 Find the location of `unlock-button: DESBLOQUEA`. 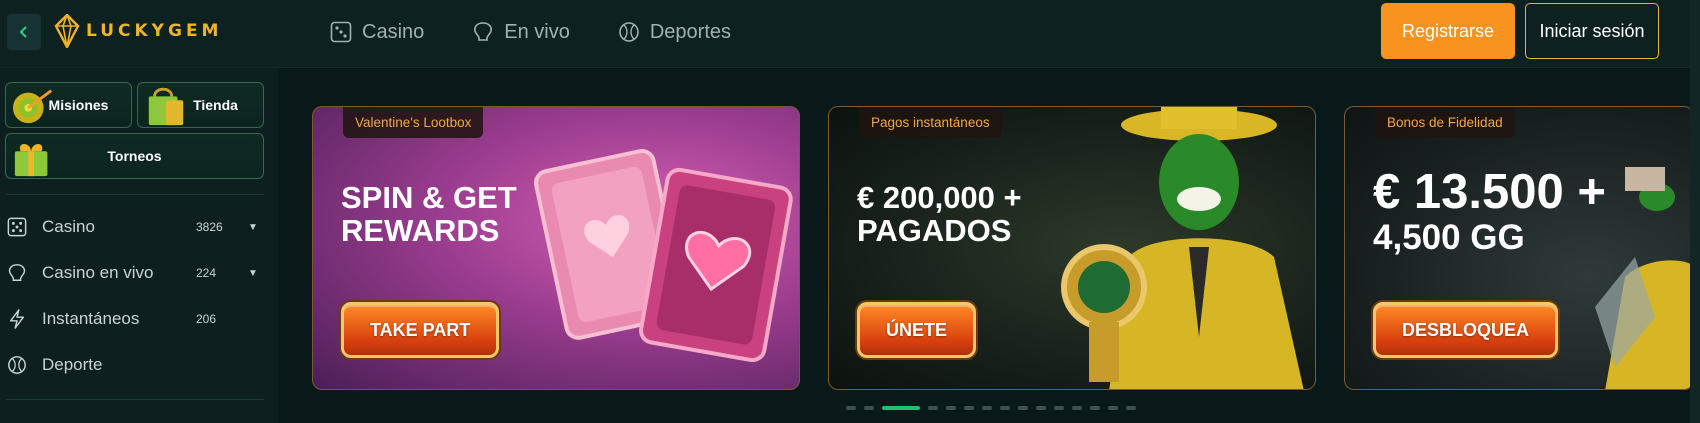

unlock-button: DESBLOQUEA is located at coordinates (1466, 330).